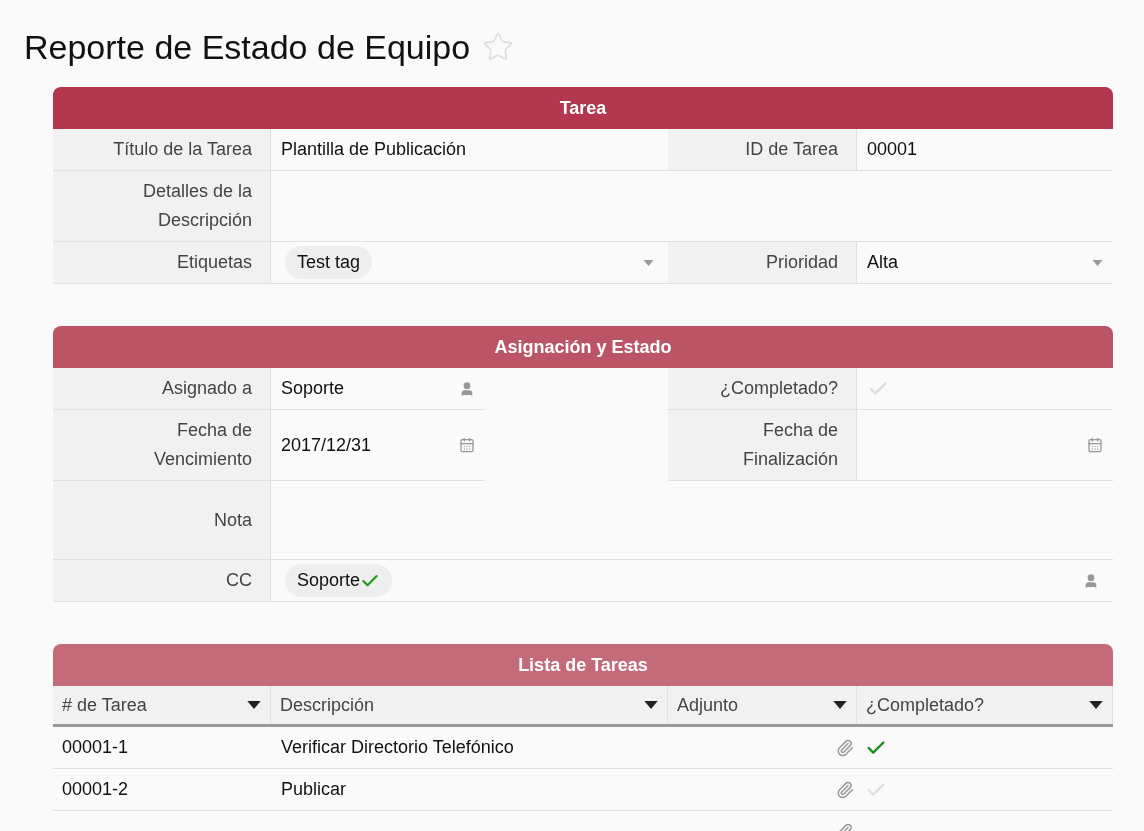  What do you see at coordinates (762, 389) in the screenshot?
I see `field-label: ¿Completado?` at bounding box center [762, 389].